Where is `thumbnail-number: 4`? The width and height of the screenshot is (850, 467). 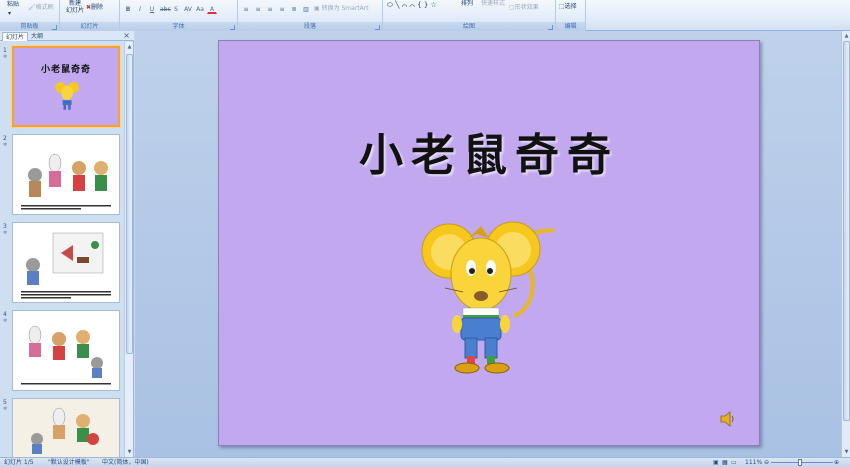
thumbnail-number: 4 is located at coordinates (5, 314).